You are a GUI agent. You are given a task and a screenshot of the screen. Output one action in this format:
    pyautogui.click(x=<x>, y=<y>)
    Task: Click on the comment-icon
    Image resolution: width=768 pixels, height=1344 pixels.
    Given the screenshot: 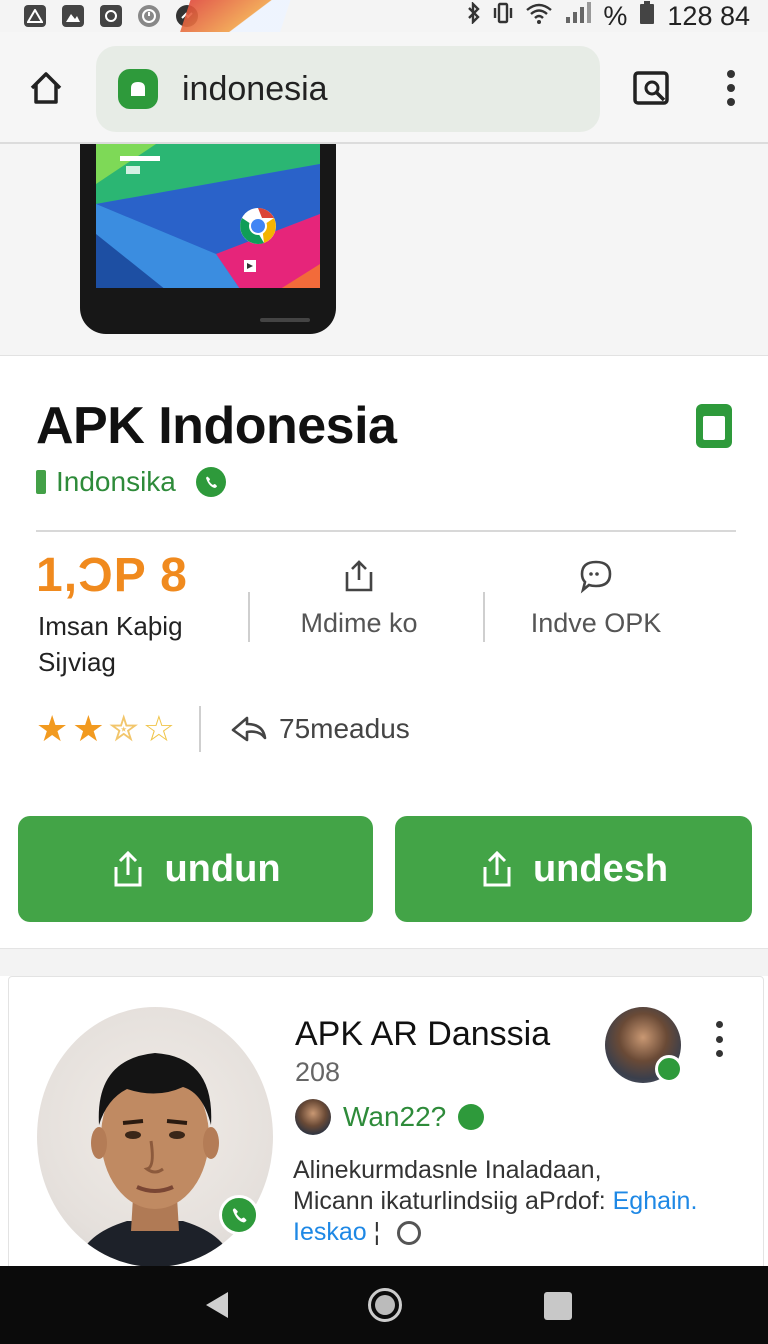 What is the action you would take?
    pyautogui.click(x=596, y=576)
    